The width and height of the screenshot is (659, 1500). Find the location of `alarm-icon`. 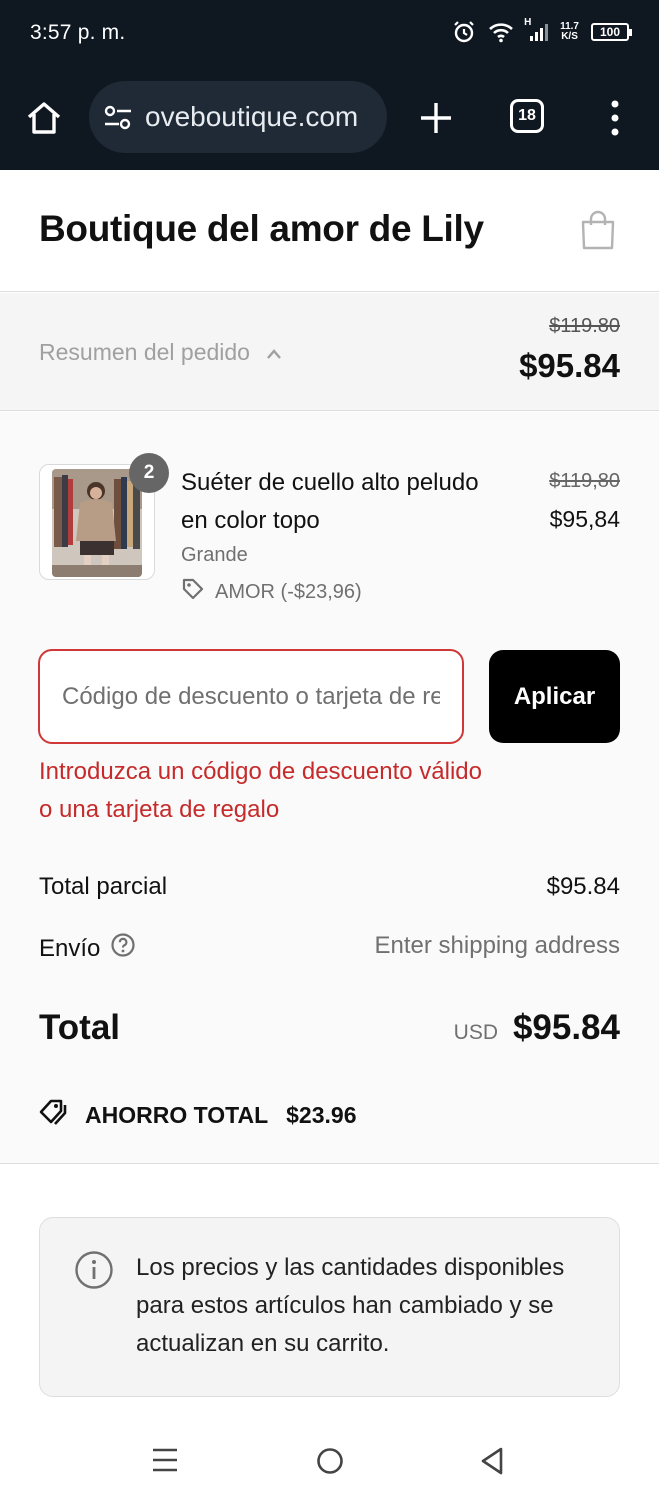

alarm-icon is located at coordinates (464, 32).